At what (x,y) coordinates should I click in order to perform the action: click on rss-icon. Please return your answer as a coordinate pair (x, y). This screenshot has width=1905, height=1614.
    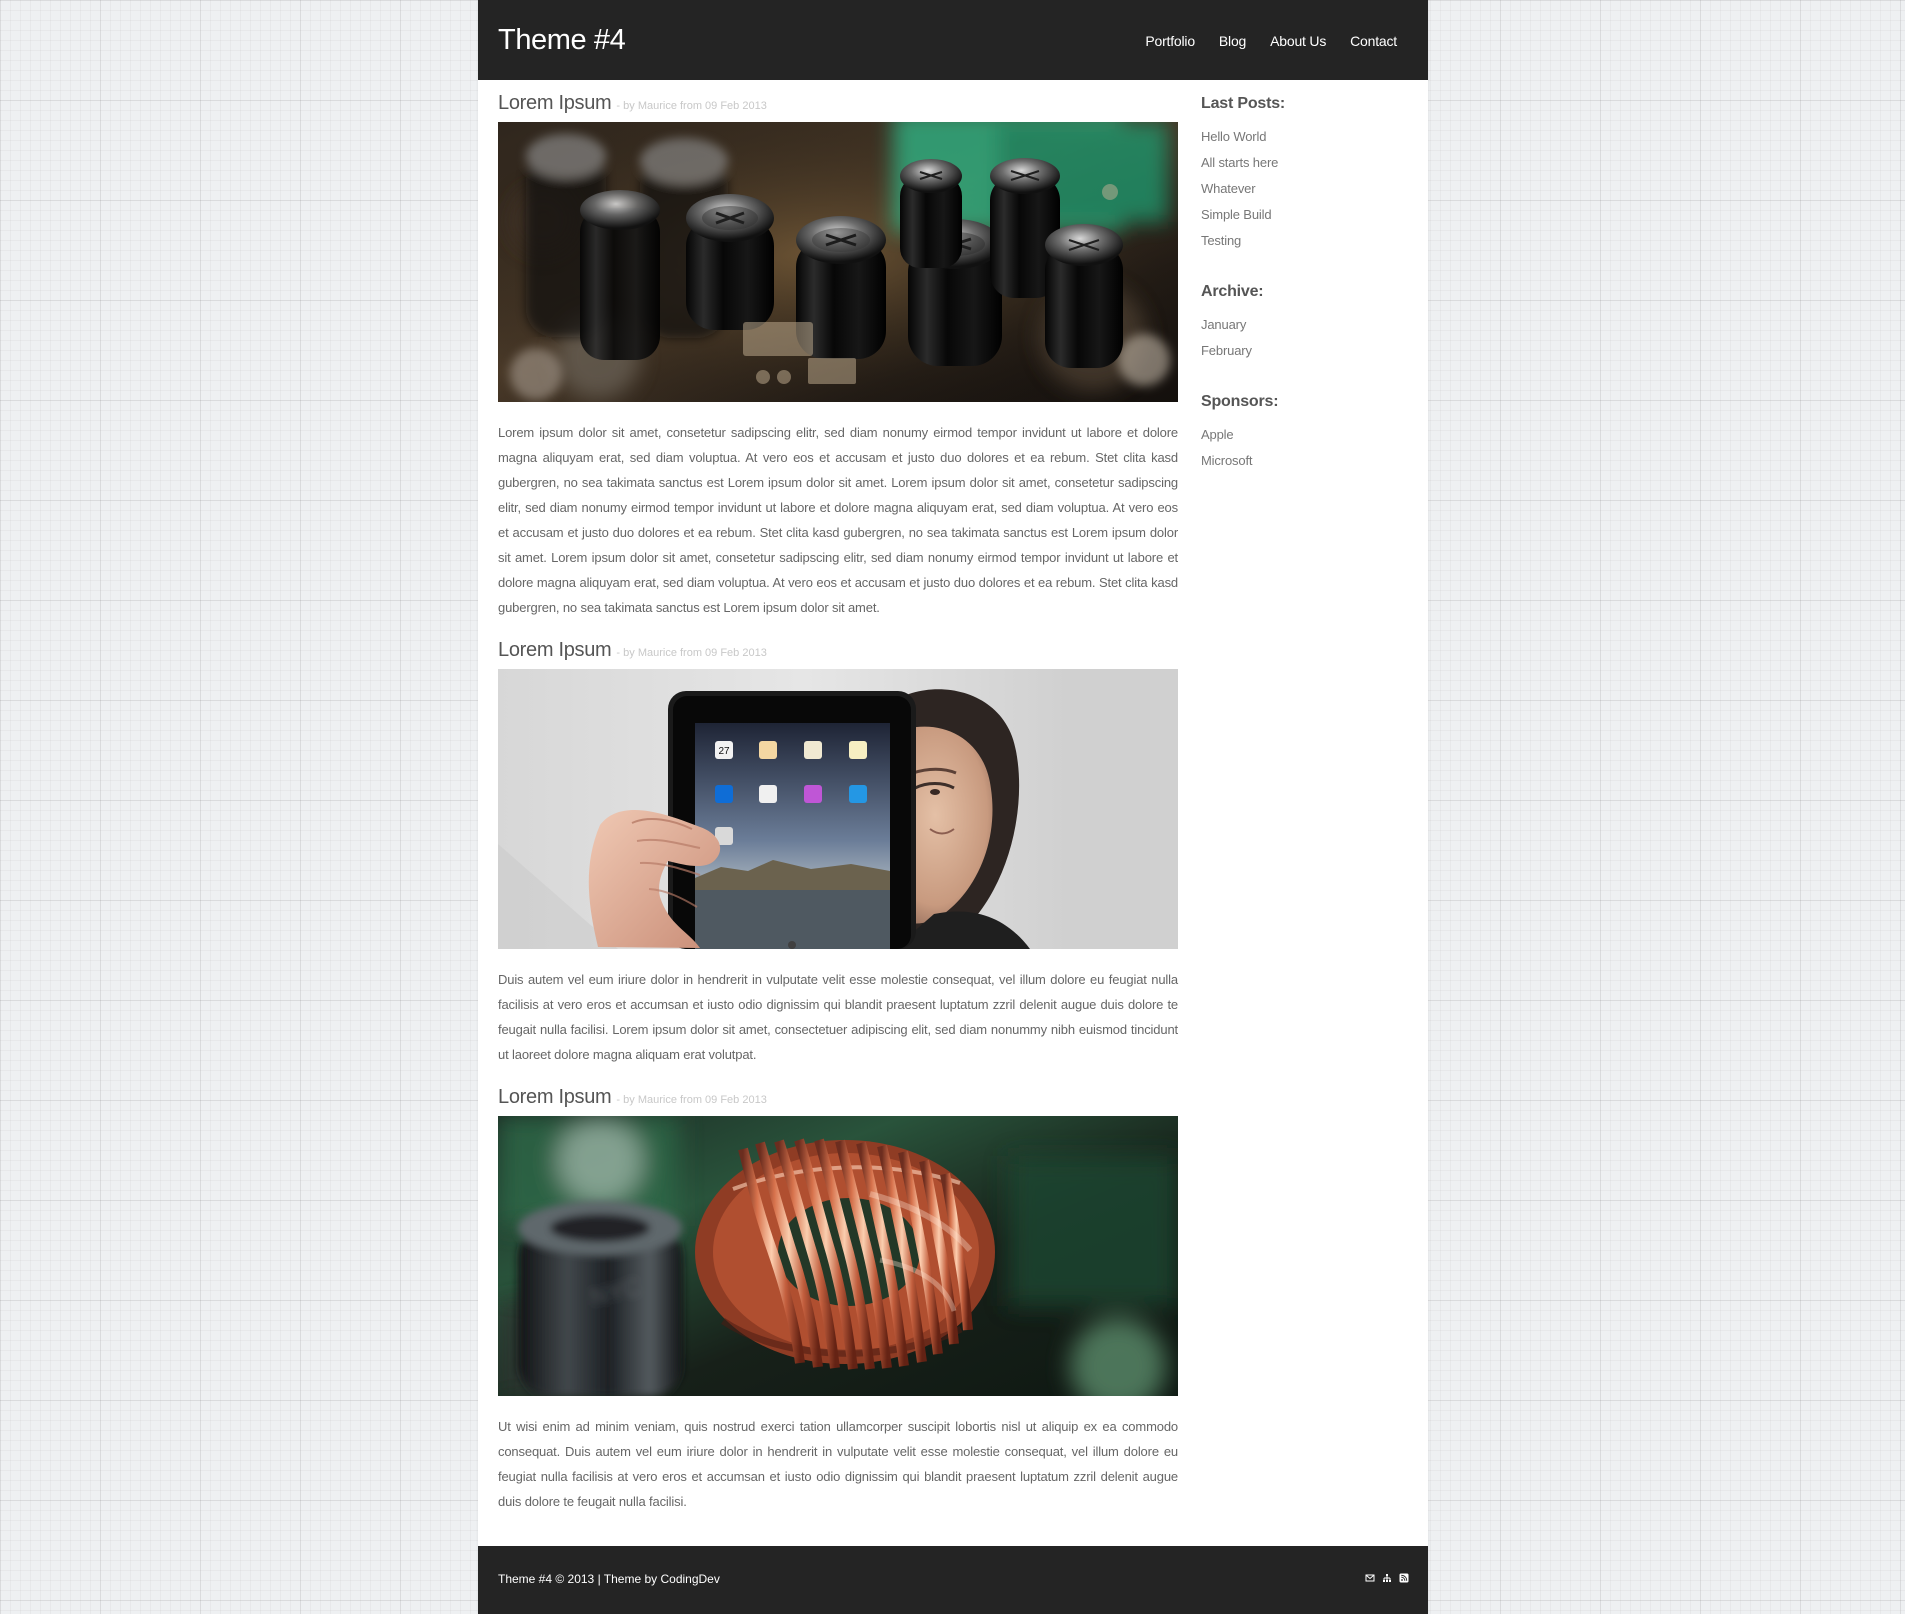
    Looking at the image, I should click on (1404, 1578).